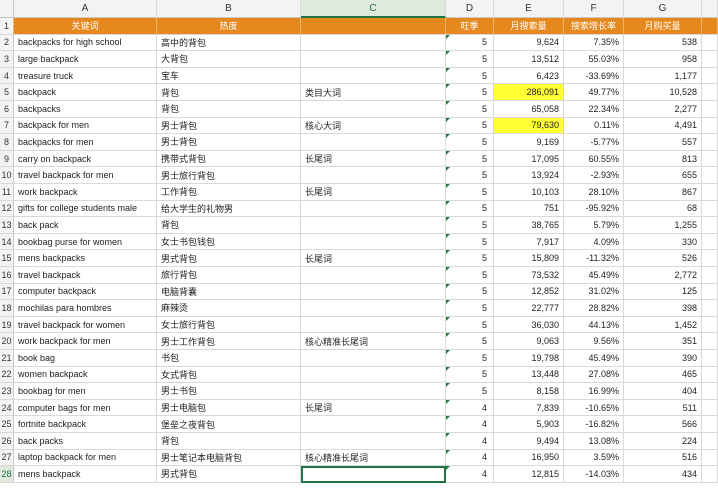  What do you see at coordinates (229, 258) in the screenshot?
I see `popularity-cell: 男式背包` at bounding box center [229, 258].